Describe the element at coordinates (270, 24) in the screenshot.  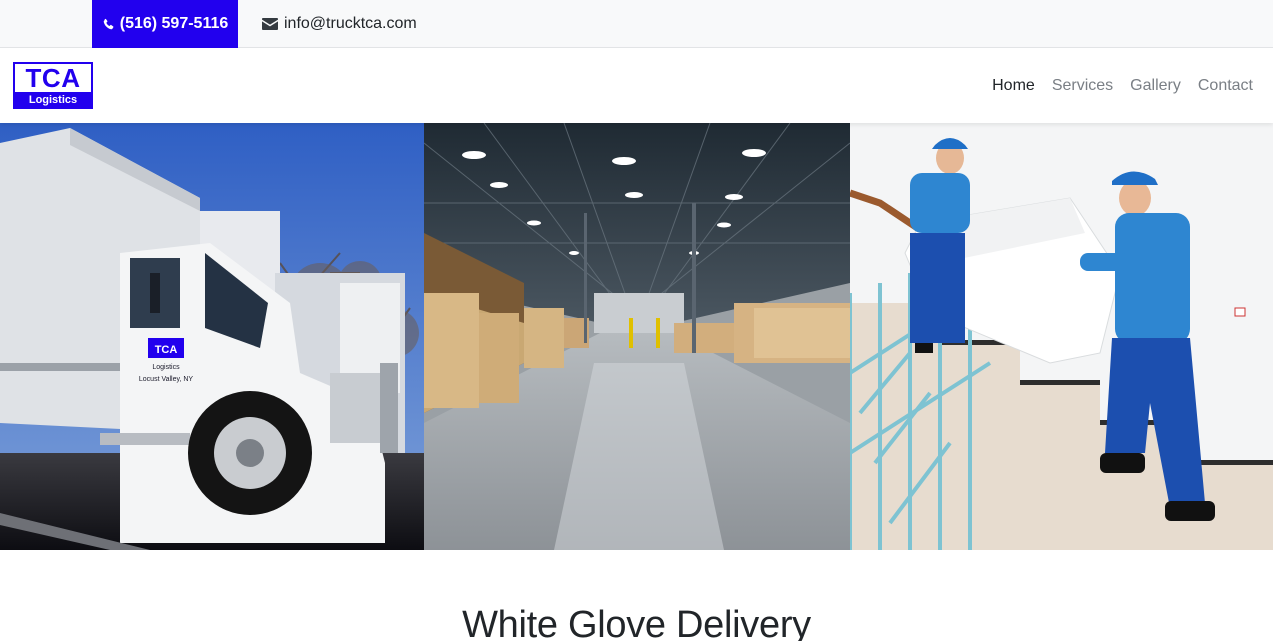
I see `envelope-icon` at that location.